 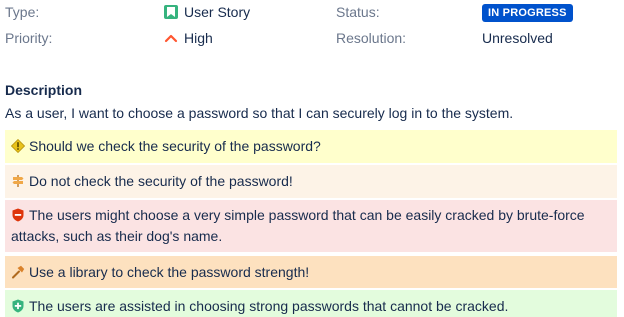 What do you see at coordinates (358, 12) in the screenshot?
I see `status-label: Status:` at bounding box center [358, 12].